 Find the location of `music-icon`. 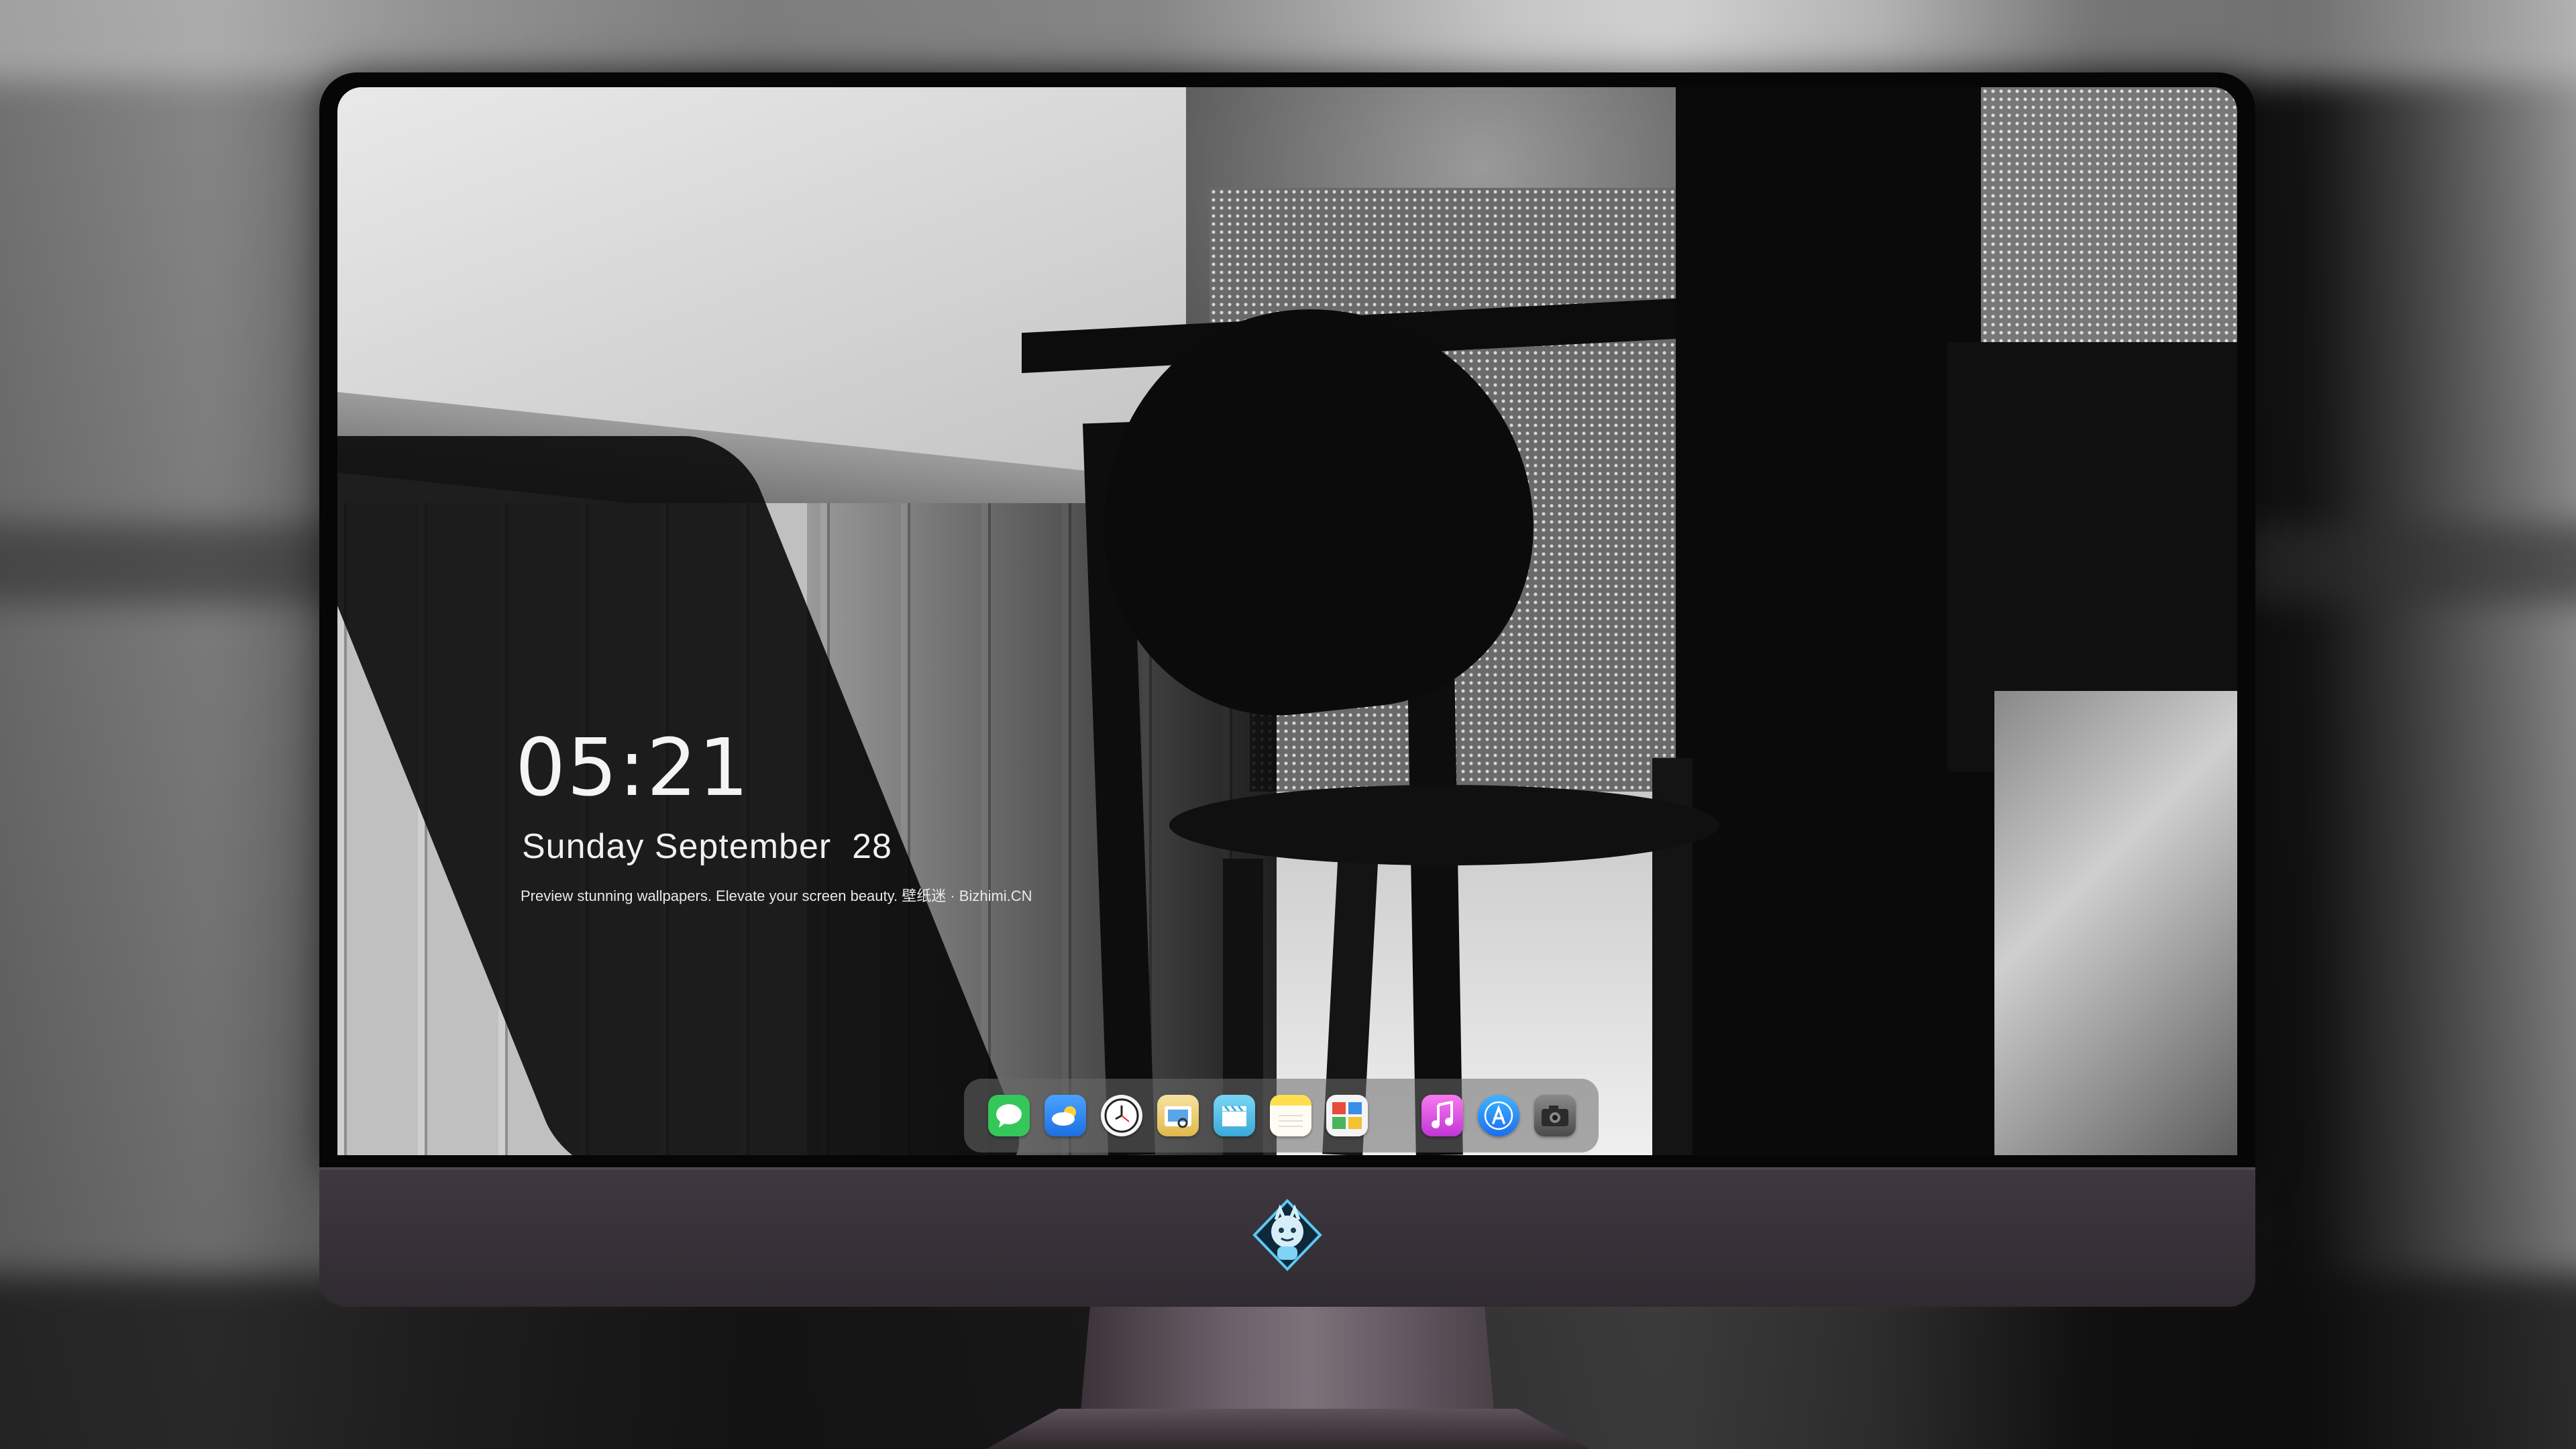

music-icon is located at coordinates (1442, 1115).